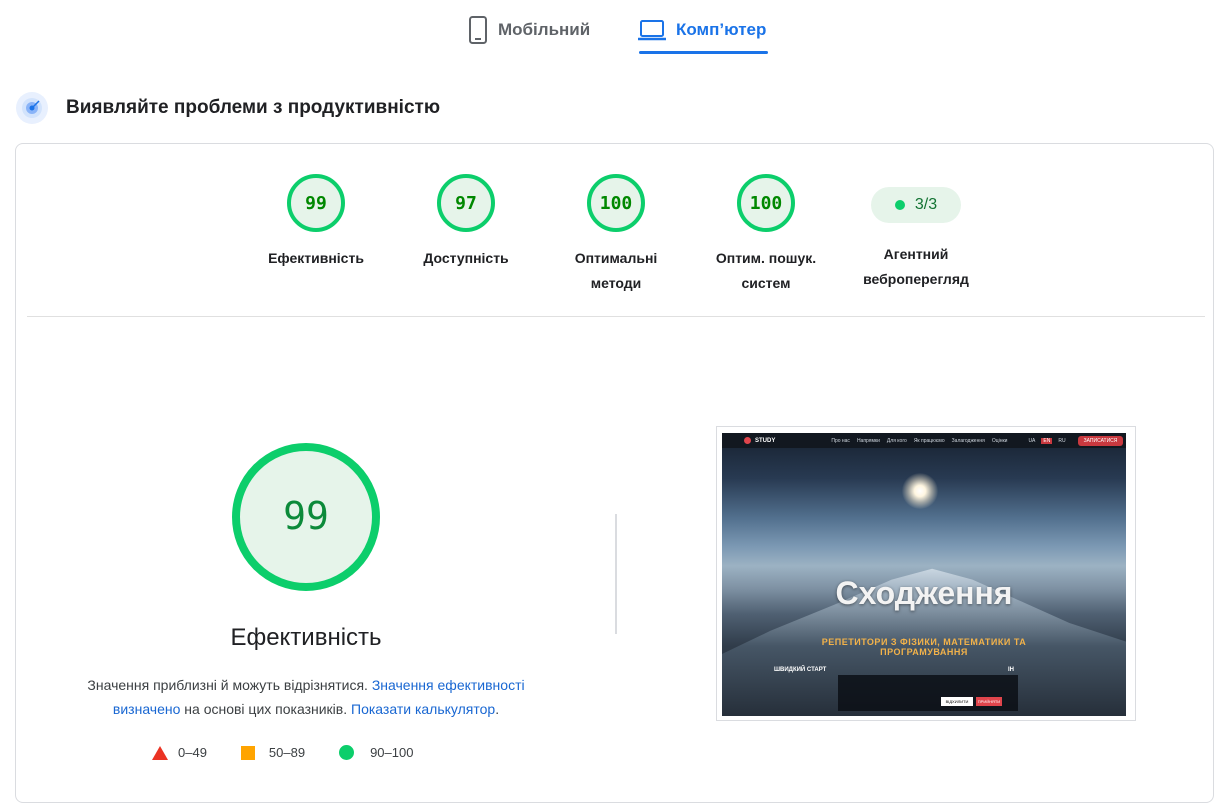 Image resolution: width=1221 pixels, height=803 pixels. Describe the element at coordinates (616, 574) in the screenshot. I see `vertical-separator` at that location.